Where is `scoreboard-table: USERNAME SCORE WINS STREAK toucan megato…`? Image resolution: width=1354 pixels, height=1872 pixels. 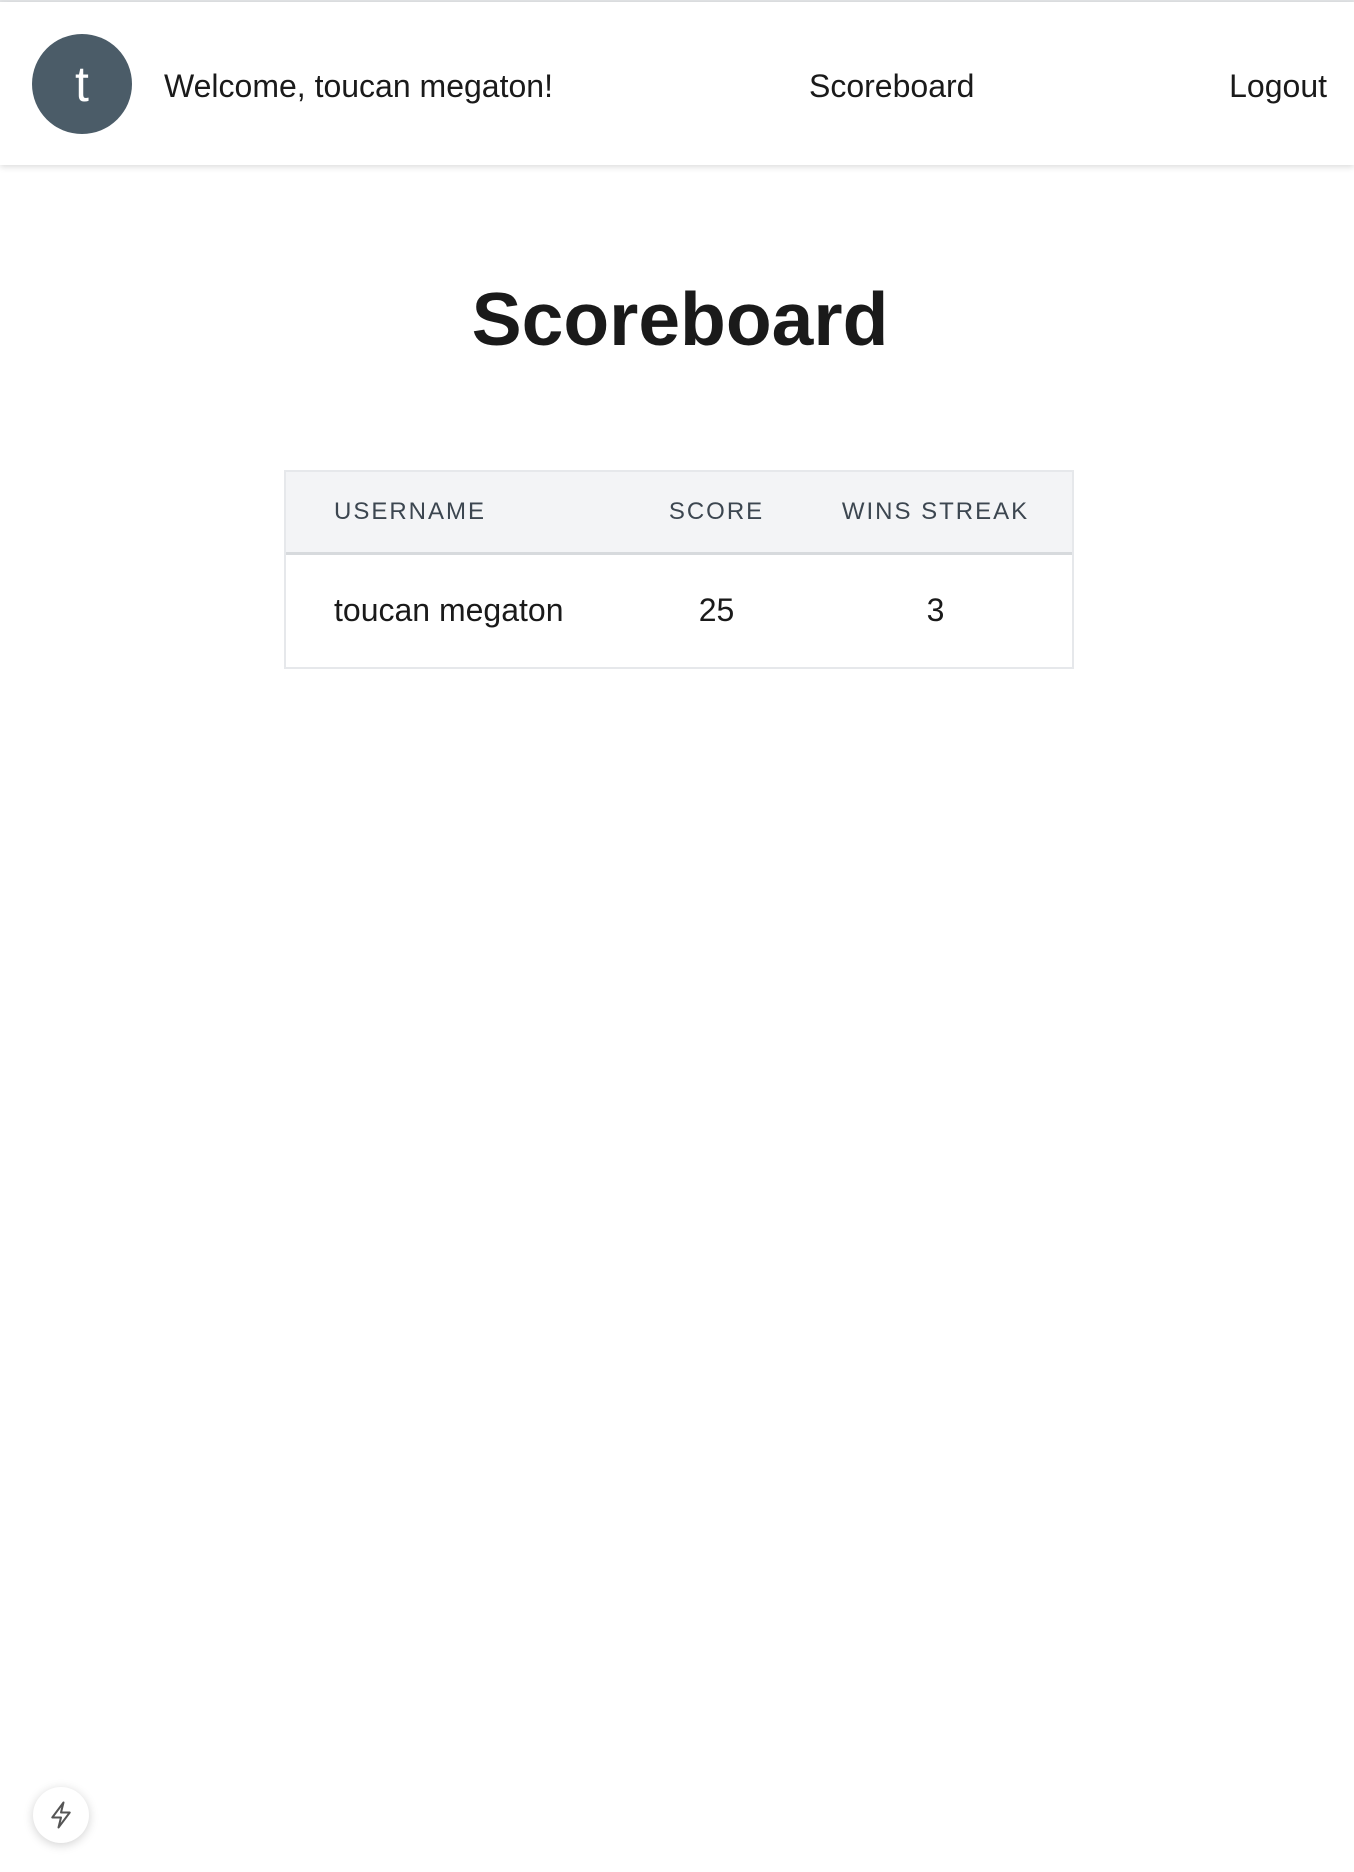 scoreboard-table: USERNAME SCORE WINS STREAK toucan megato… is located at coordinates (679, 569).